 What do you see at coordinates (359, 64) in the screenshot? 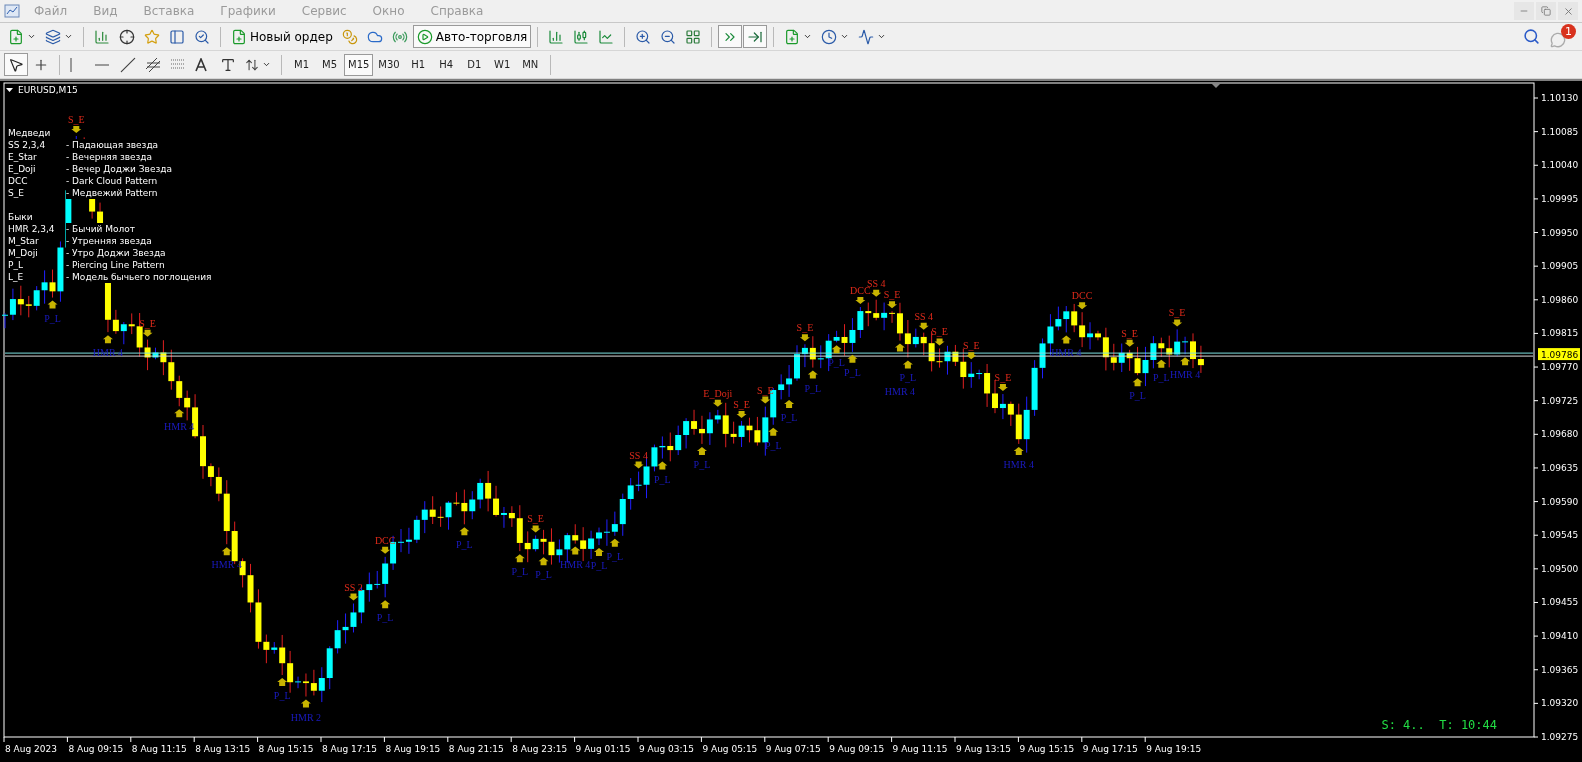
I see `timeframe-button: M15` at bounding box center [359, 64].